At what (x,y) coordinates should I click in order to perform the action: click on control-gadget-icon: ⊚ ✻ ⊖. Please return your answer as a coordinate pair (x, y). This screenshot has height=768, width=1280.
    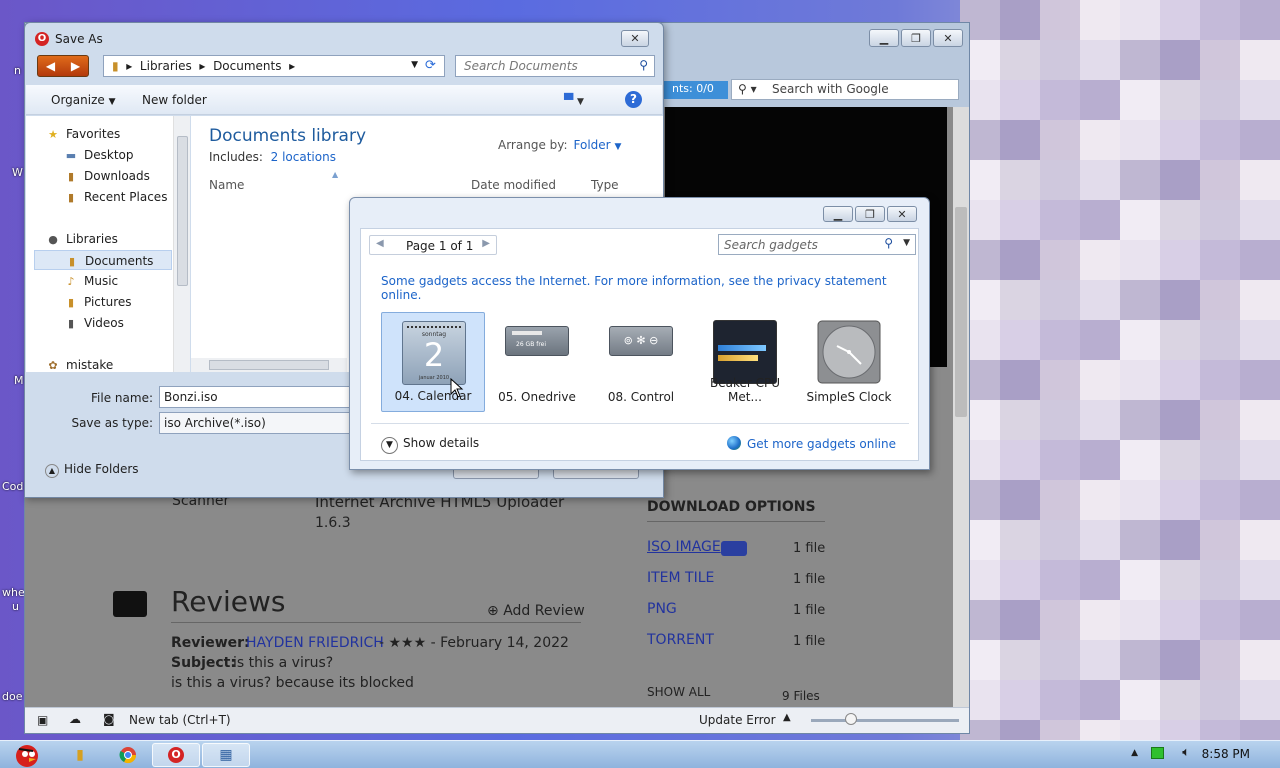
    Looking at the image, I should click on (641, 341).